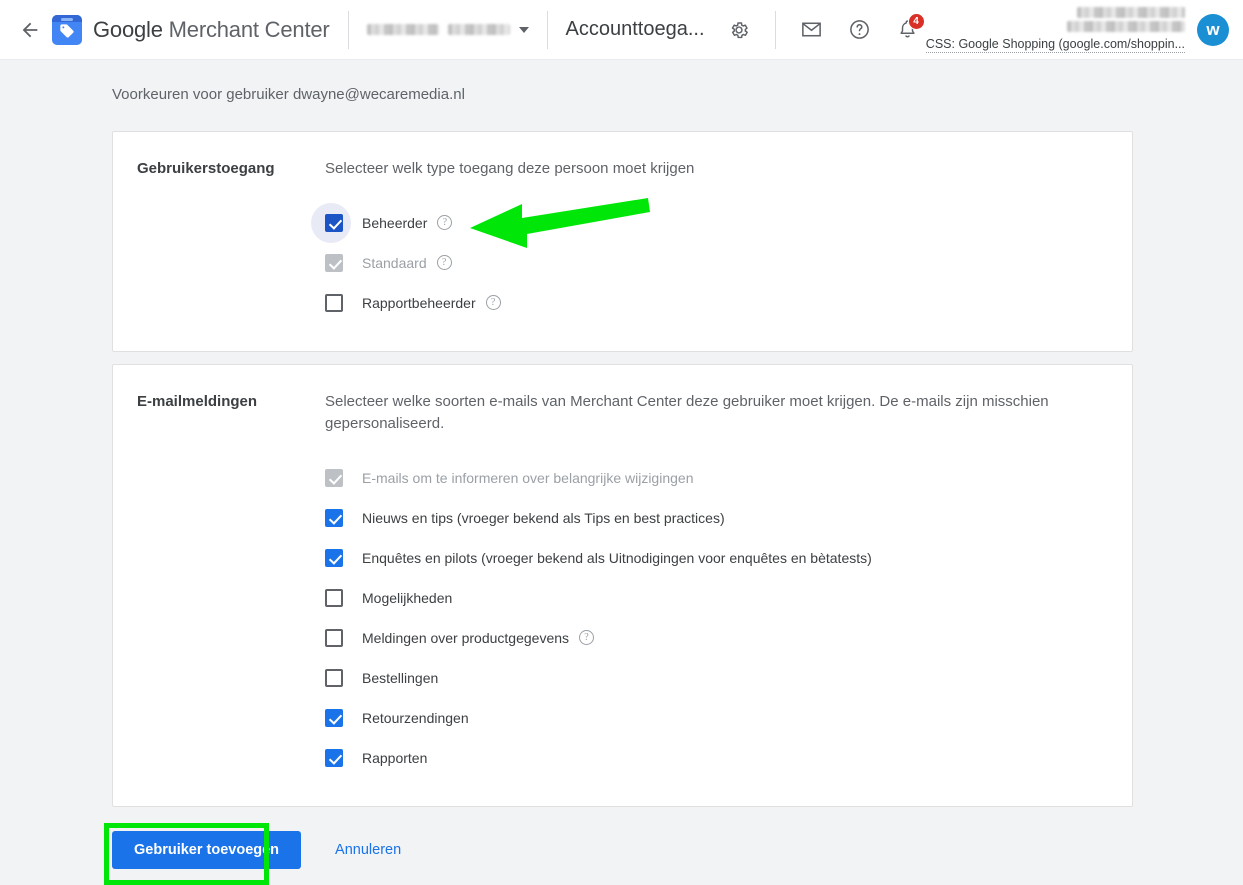 The height and width of the screenshot is (885, 1243). I want to click on user-access-card-label: Gebruikerstoegang, so click(206, 168).